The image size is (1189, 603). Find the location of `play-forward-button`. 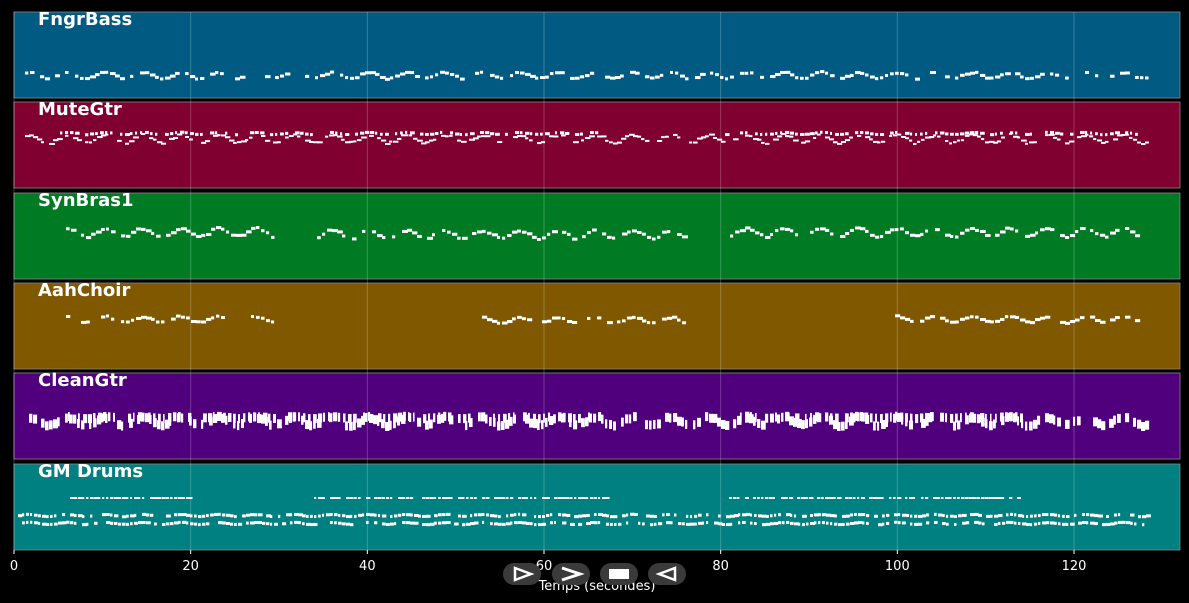

play-forward-button is located at coordinates (522, 574).